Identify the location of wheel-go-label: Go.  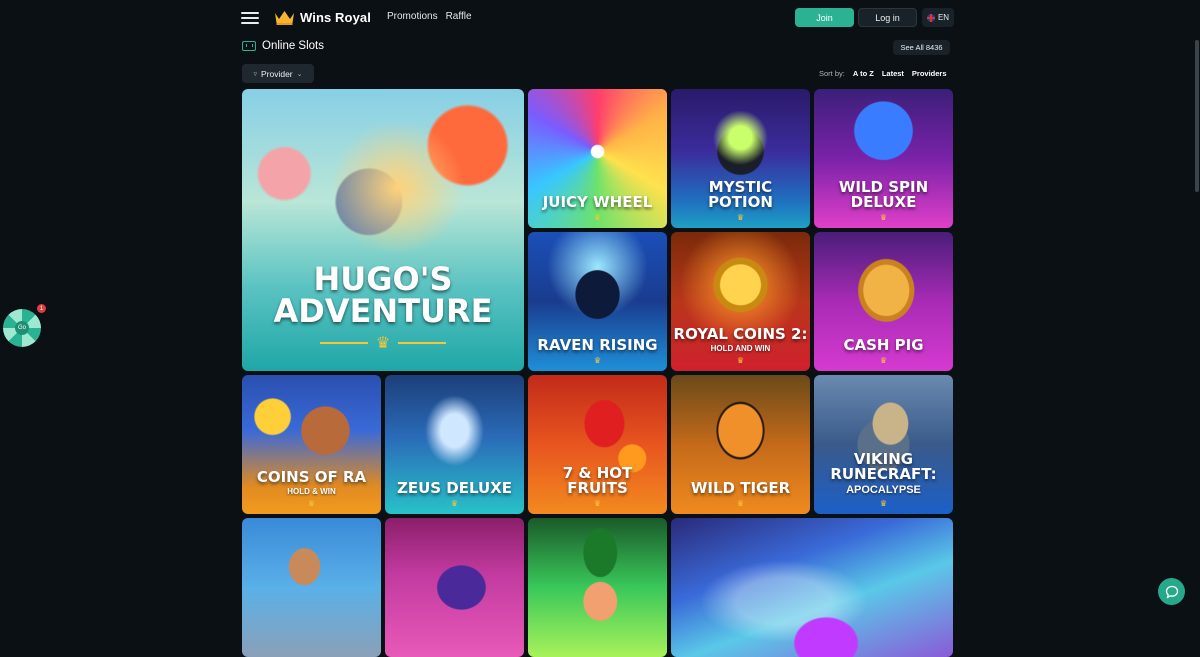
(22, 328).